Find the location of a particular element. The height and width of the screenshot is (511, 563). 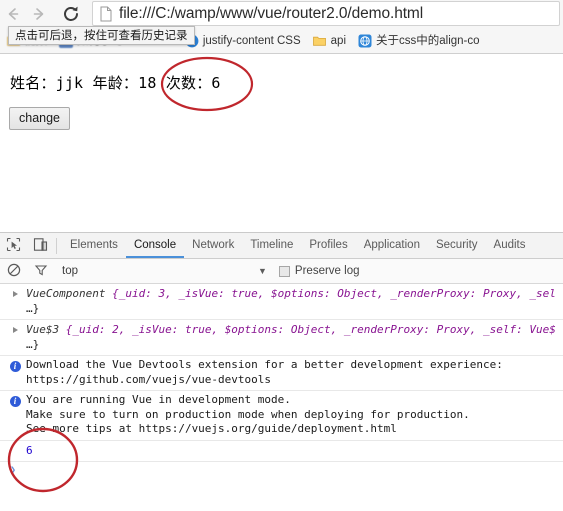

filter-funnel-icon is located at coordinates (41, 271).